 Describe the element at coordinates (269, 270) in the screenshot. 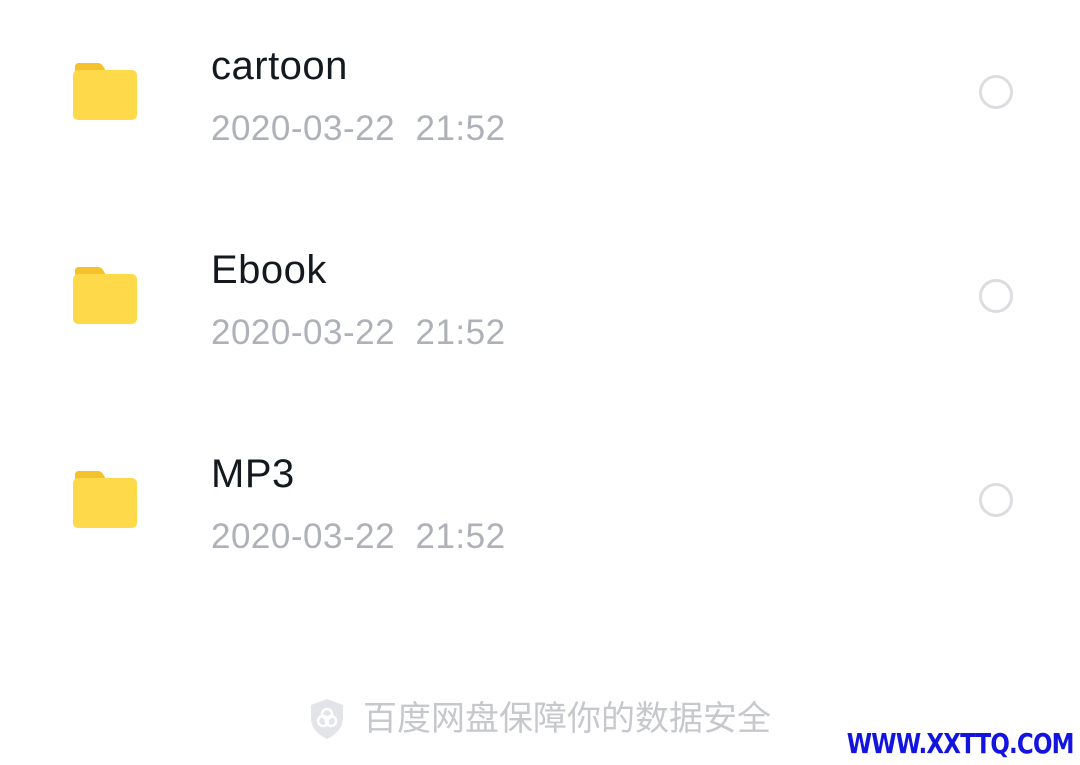

I see `file-name: Ebook` at that location.